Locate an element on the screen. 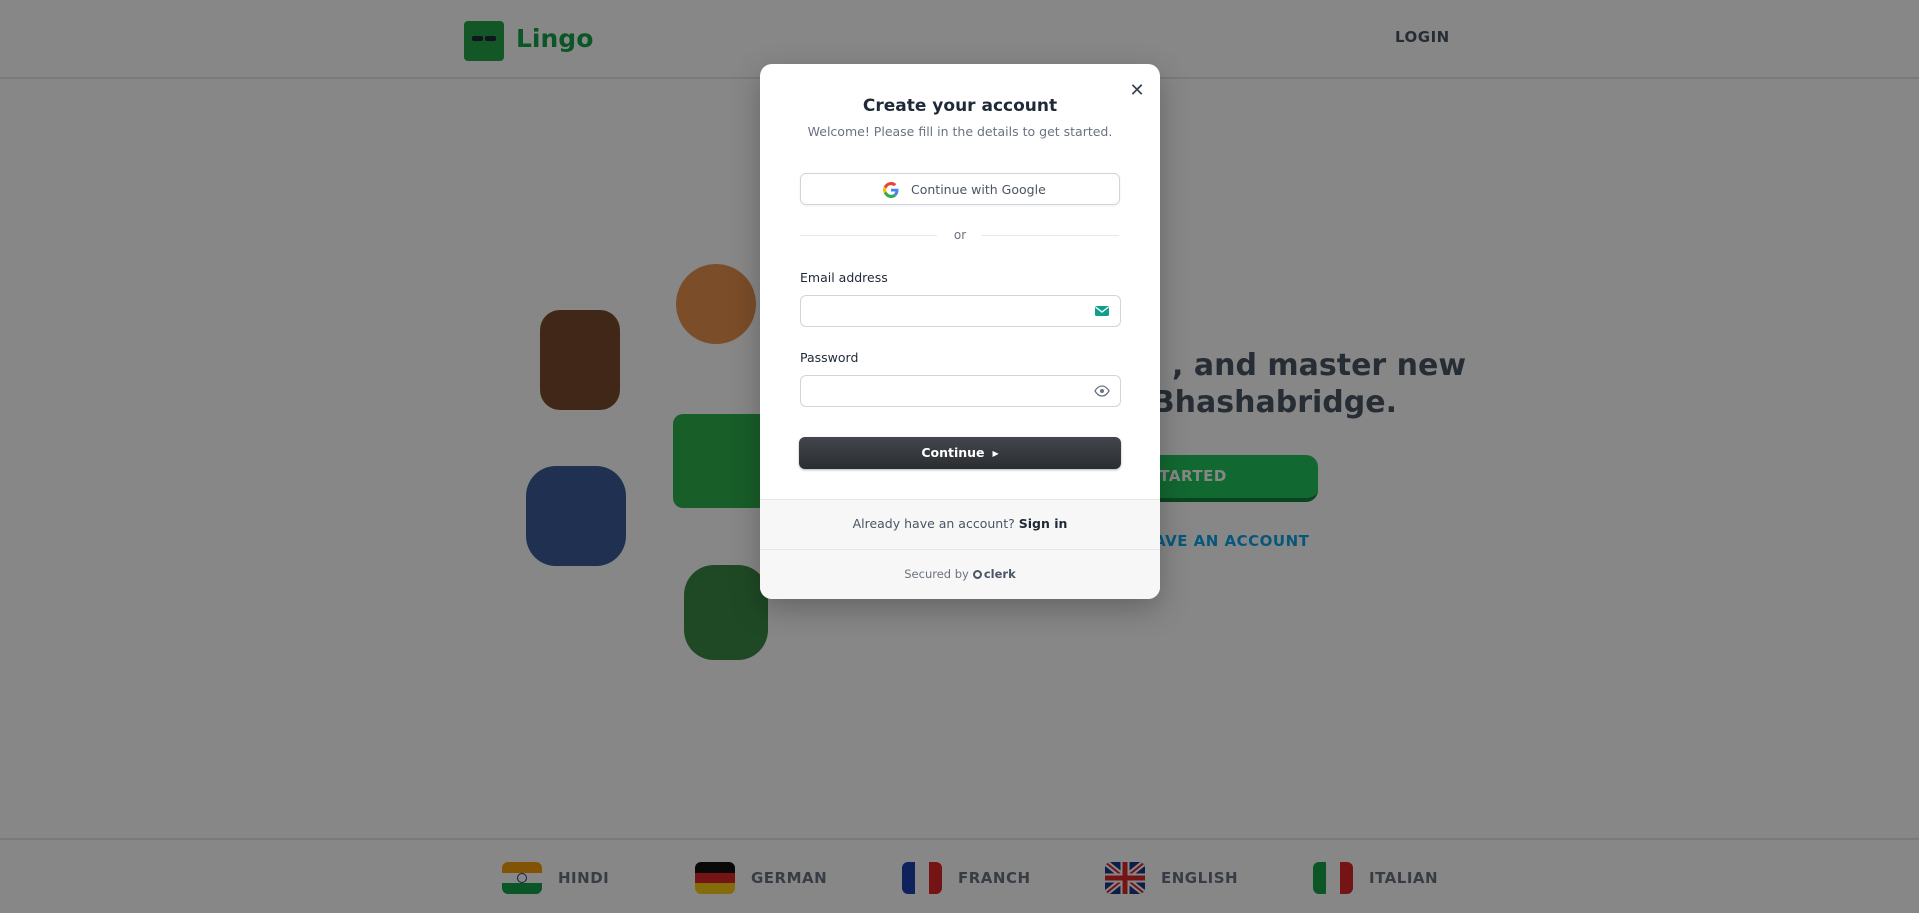 Image resolution: width=1919 pixels, height=913 pixels. clerk-text: clerk is located at coordinates (999, 574).